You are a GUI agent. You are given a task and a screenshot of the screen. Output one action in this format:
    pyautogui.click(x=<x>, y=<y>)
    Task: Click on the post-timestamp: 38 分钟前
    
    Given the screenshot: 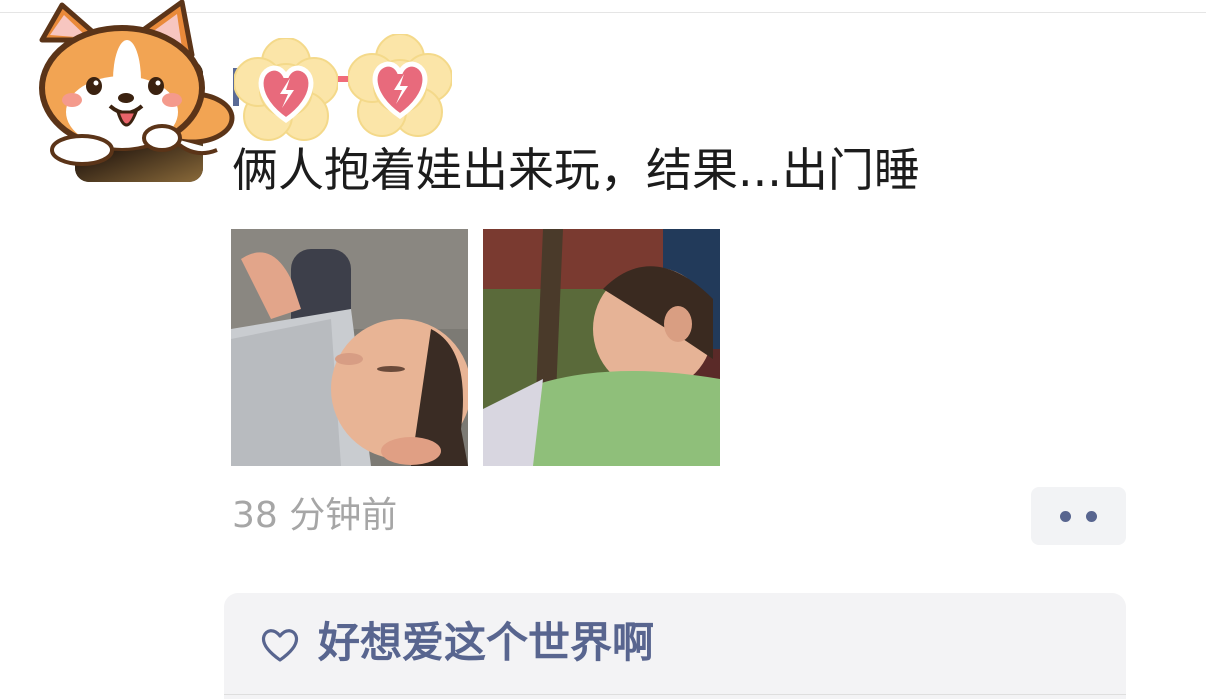 What is the action you would take?
    pyautogui.click(x=315, y=515)
    